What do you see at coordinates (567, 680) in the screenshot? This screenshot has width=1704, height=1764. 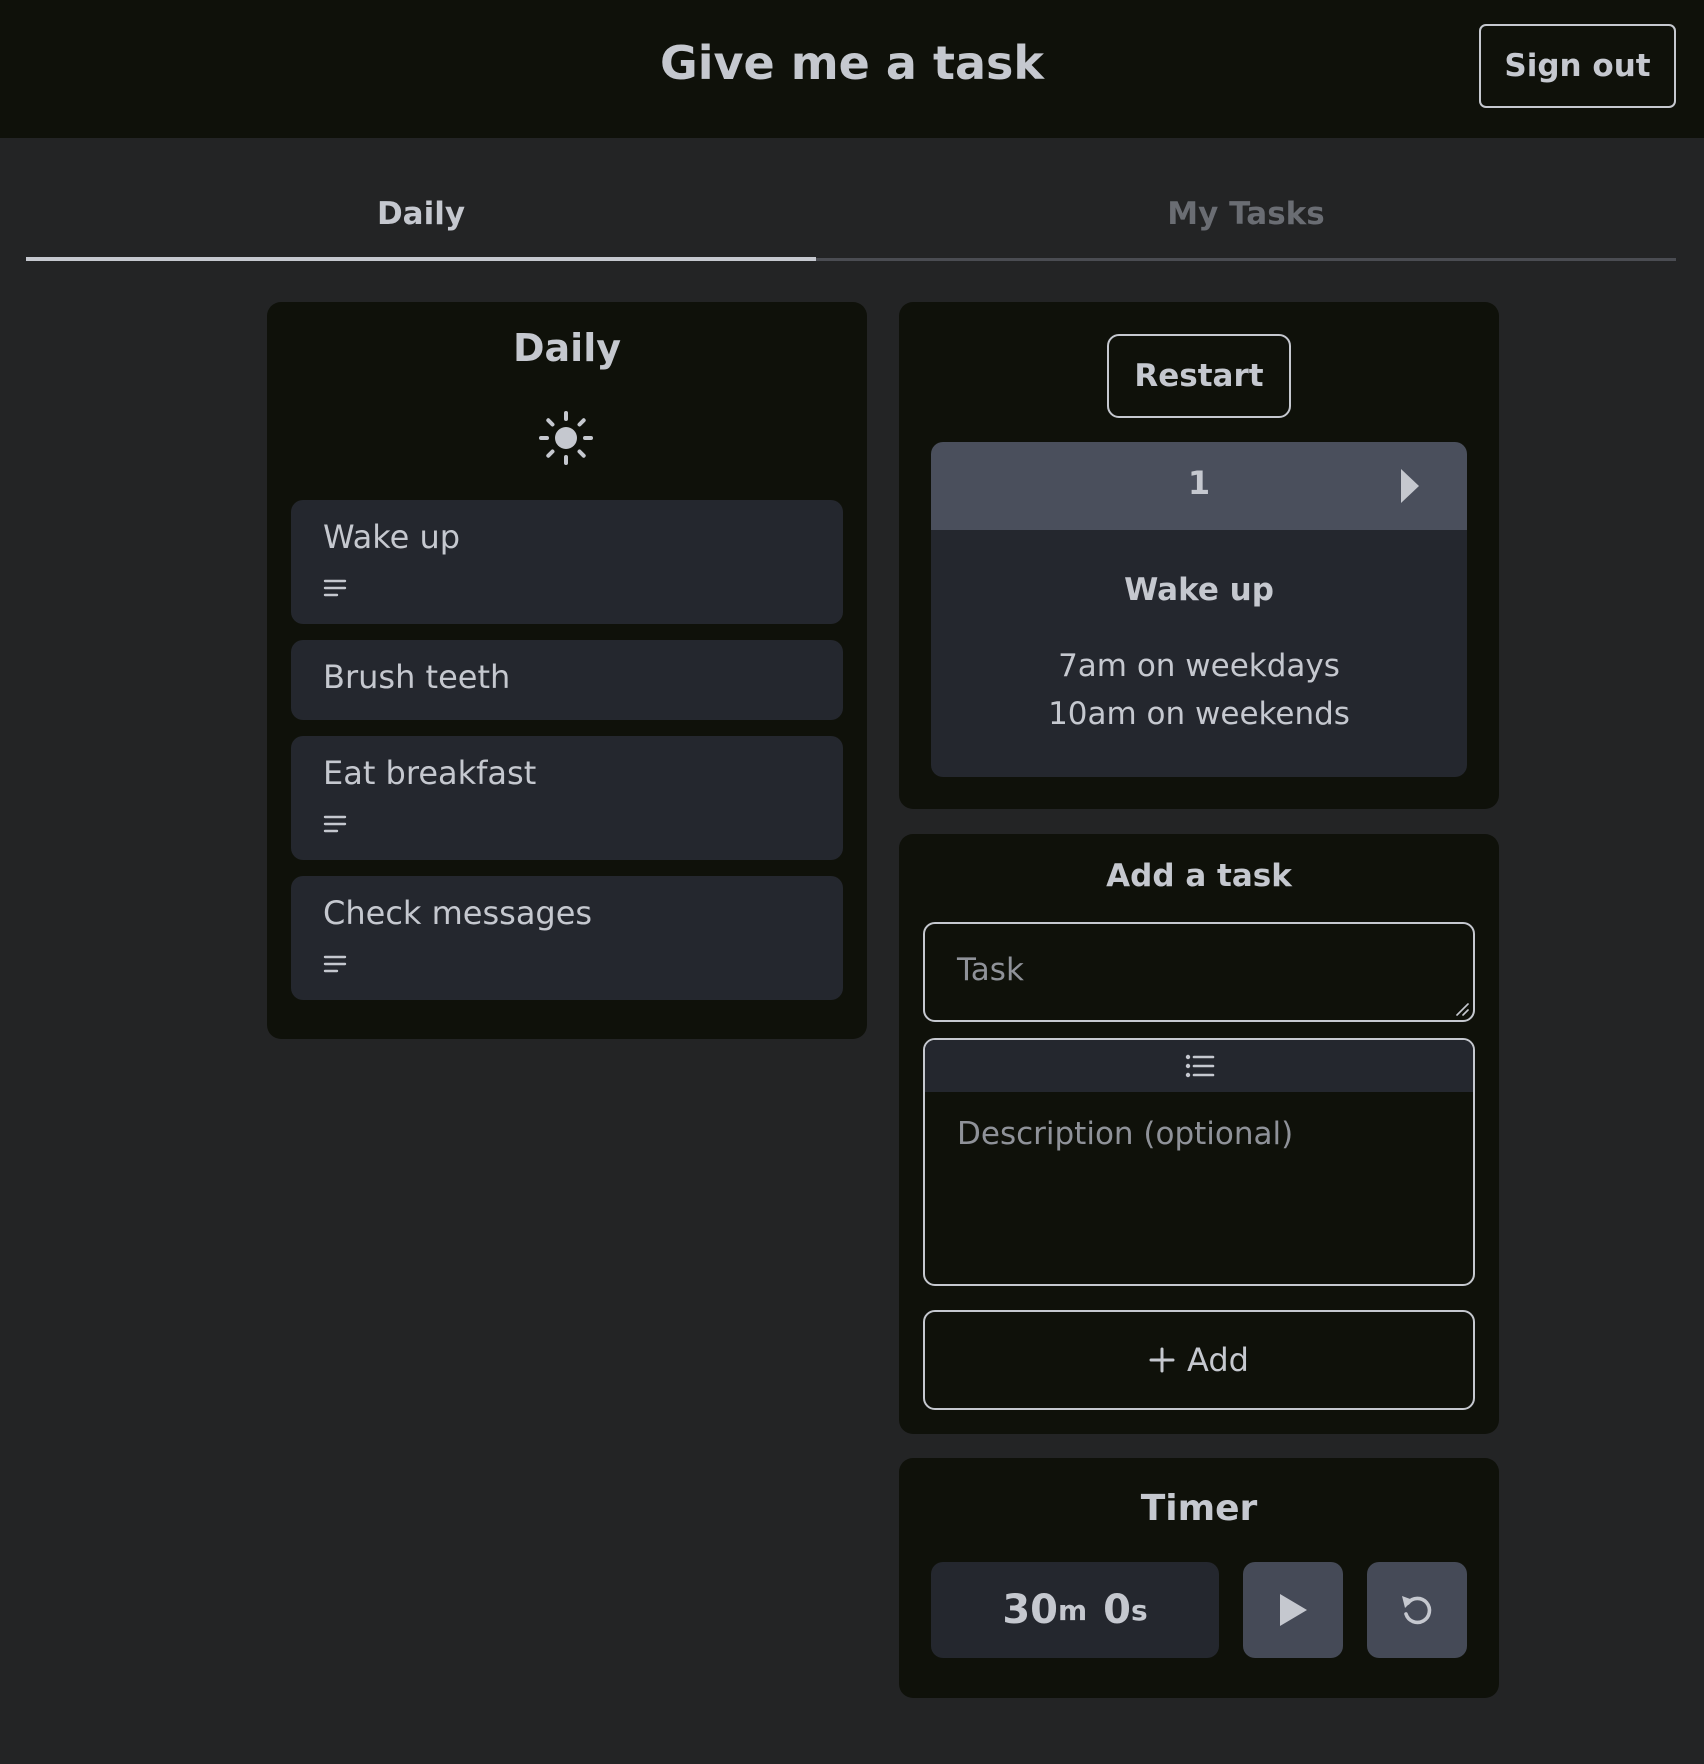 I see `daily-task-item: Brush teeth` at bounding box center [567, 680].